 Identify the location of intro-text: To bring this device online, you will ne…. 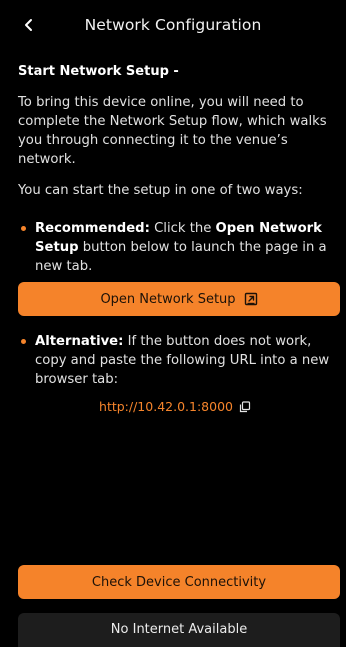
(172, 131).